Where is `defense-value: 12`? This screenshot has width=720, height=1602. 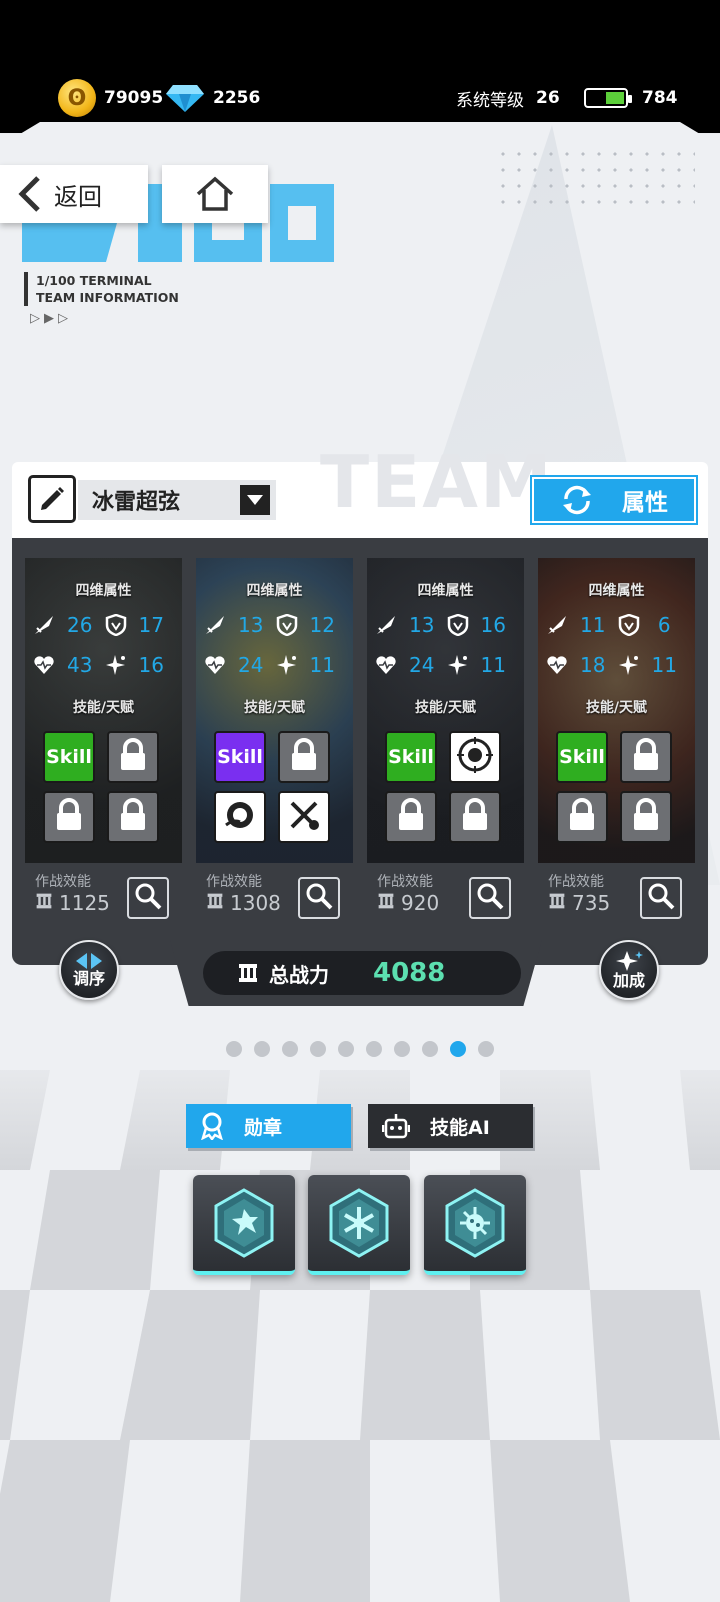
defense-value: 12 is located at coordinates (322, 625).